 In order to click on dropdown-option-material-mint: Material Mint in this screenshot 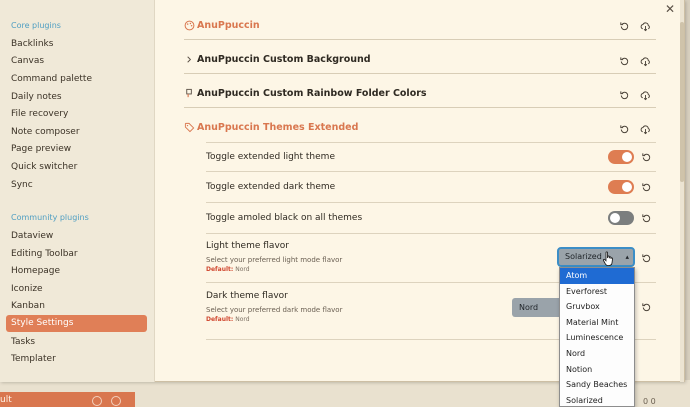, I will do `click(597, 323)`.